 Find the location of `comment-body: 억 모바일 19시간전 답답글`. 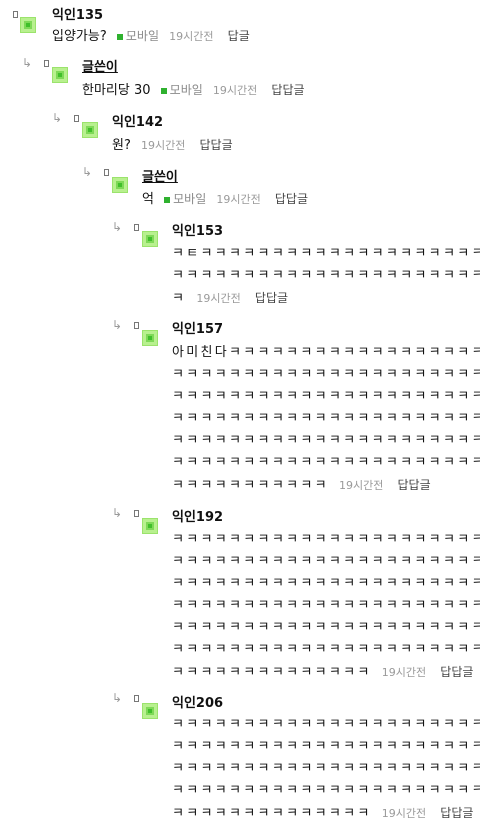

comment-body: 억 모바일 19시간전 답답글 is located at coordinates (307, 199).